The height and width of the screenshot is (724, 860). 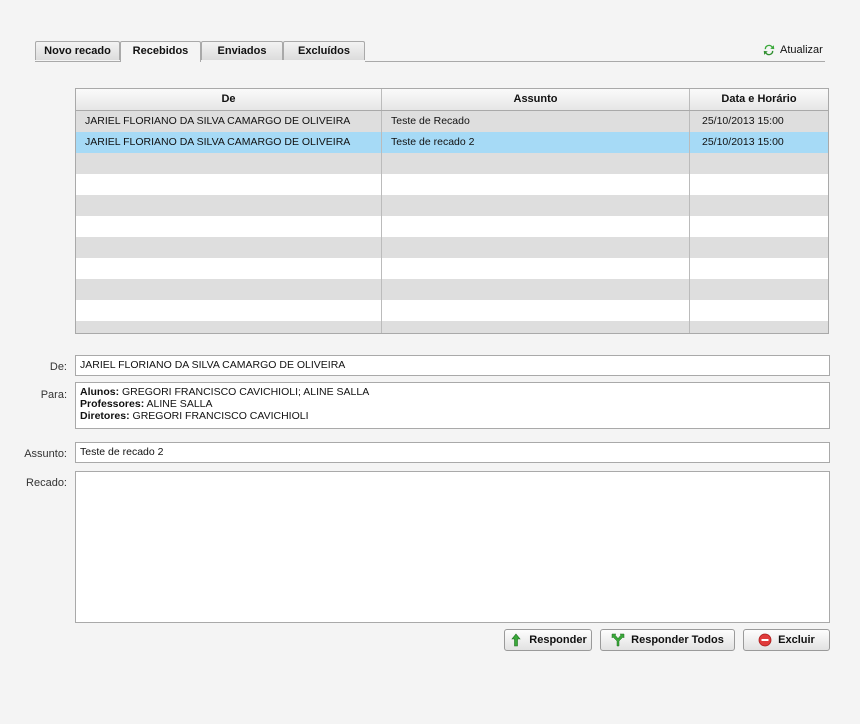 I want to click on delete-icon, so click(x=765, y=640).